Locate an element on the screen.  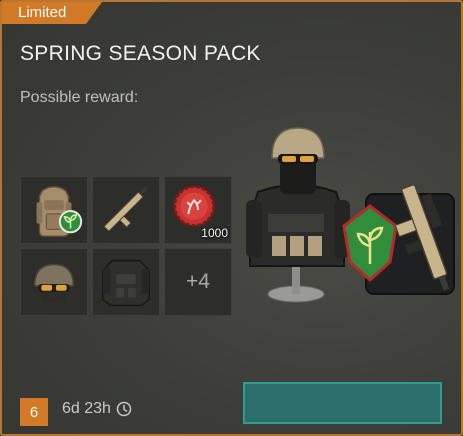
offer-timer: 6d 23h is located at coordinates (97, 409).